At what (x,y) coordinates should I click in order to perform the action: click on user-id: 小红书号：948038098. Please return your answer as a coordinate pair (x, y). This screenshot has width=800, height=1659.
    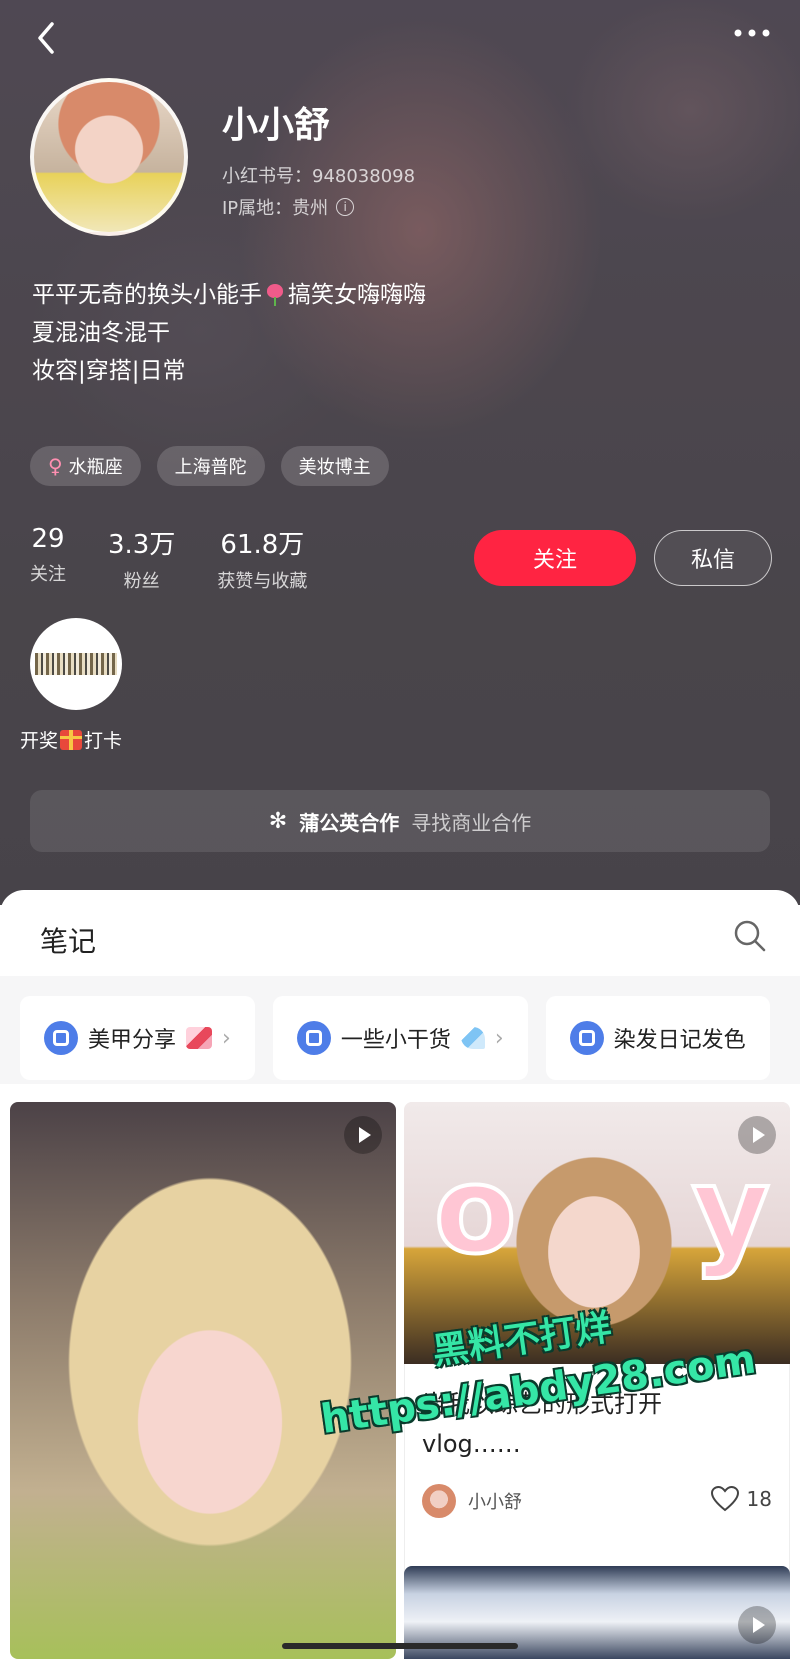
    Looking at the image, I should click on (318, 175).